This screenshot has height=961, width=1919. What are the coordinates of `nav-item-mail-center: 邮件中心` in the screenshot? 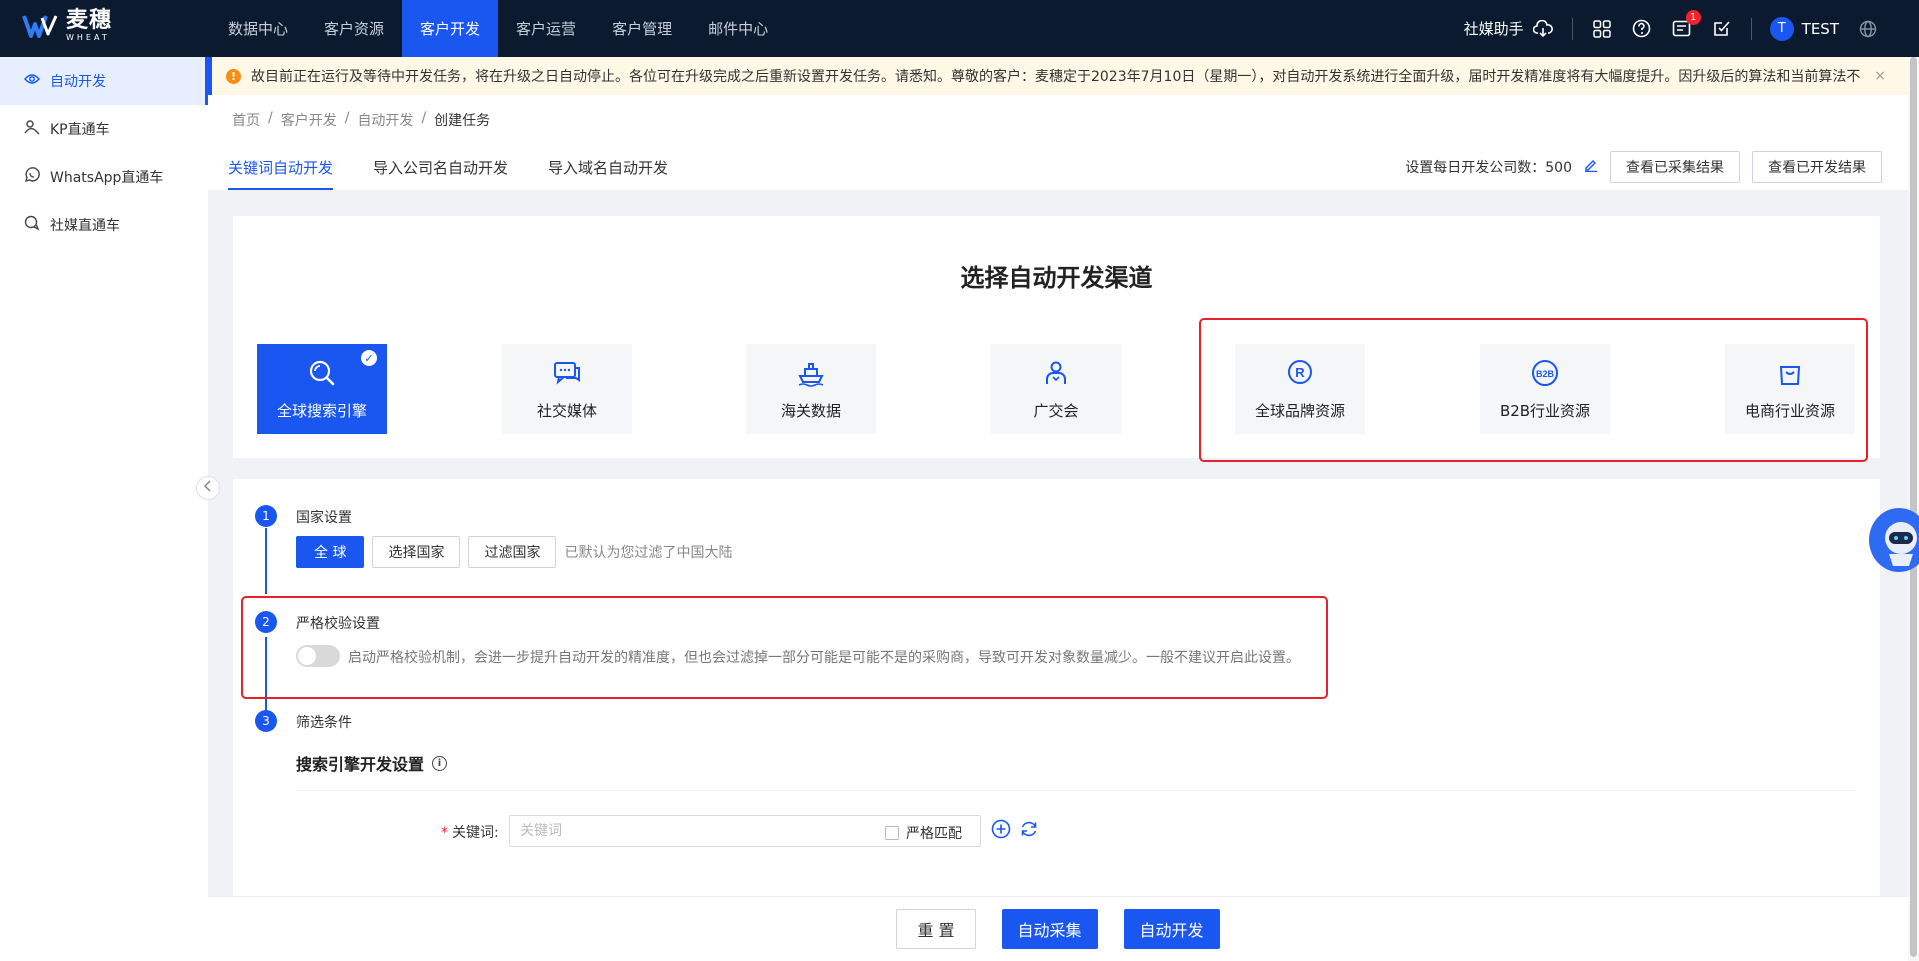 It's located at (738, 28).